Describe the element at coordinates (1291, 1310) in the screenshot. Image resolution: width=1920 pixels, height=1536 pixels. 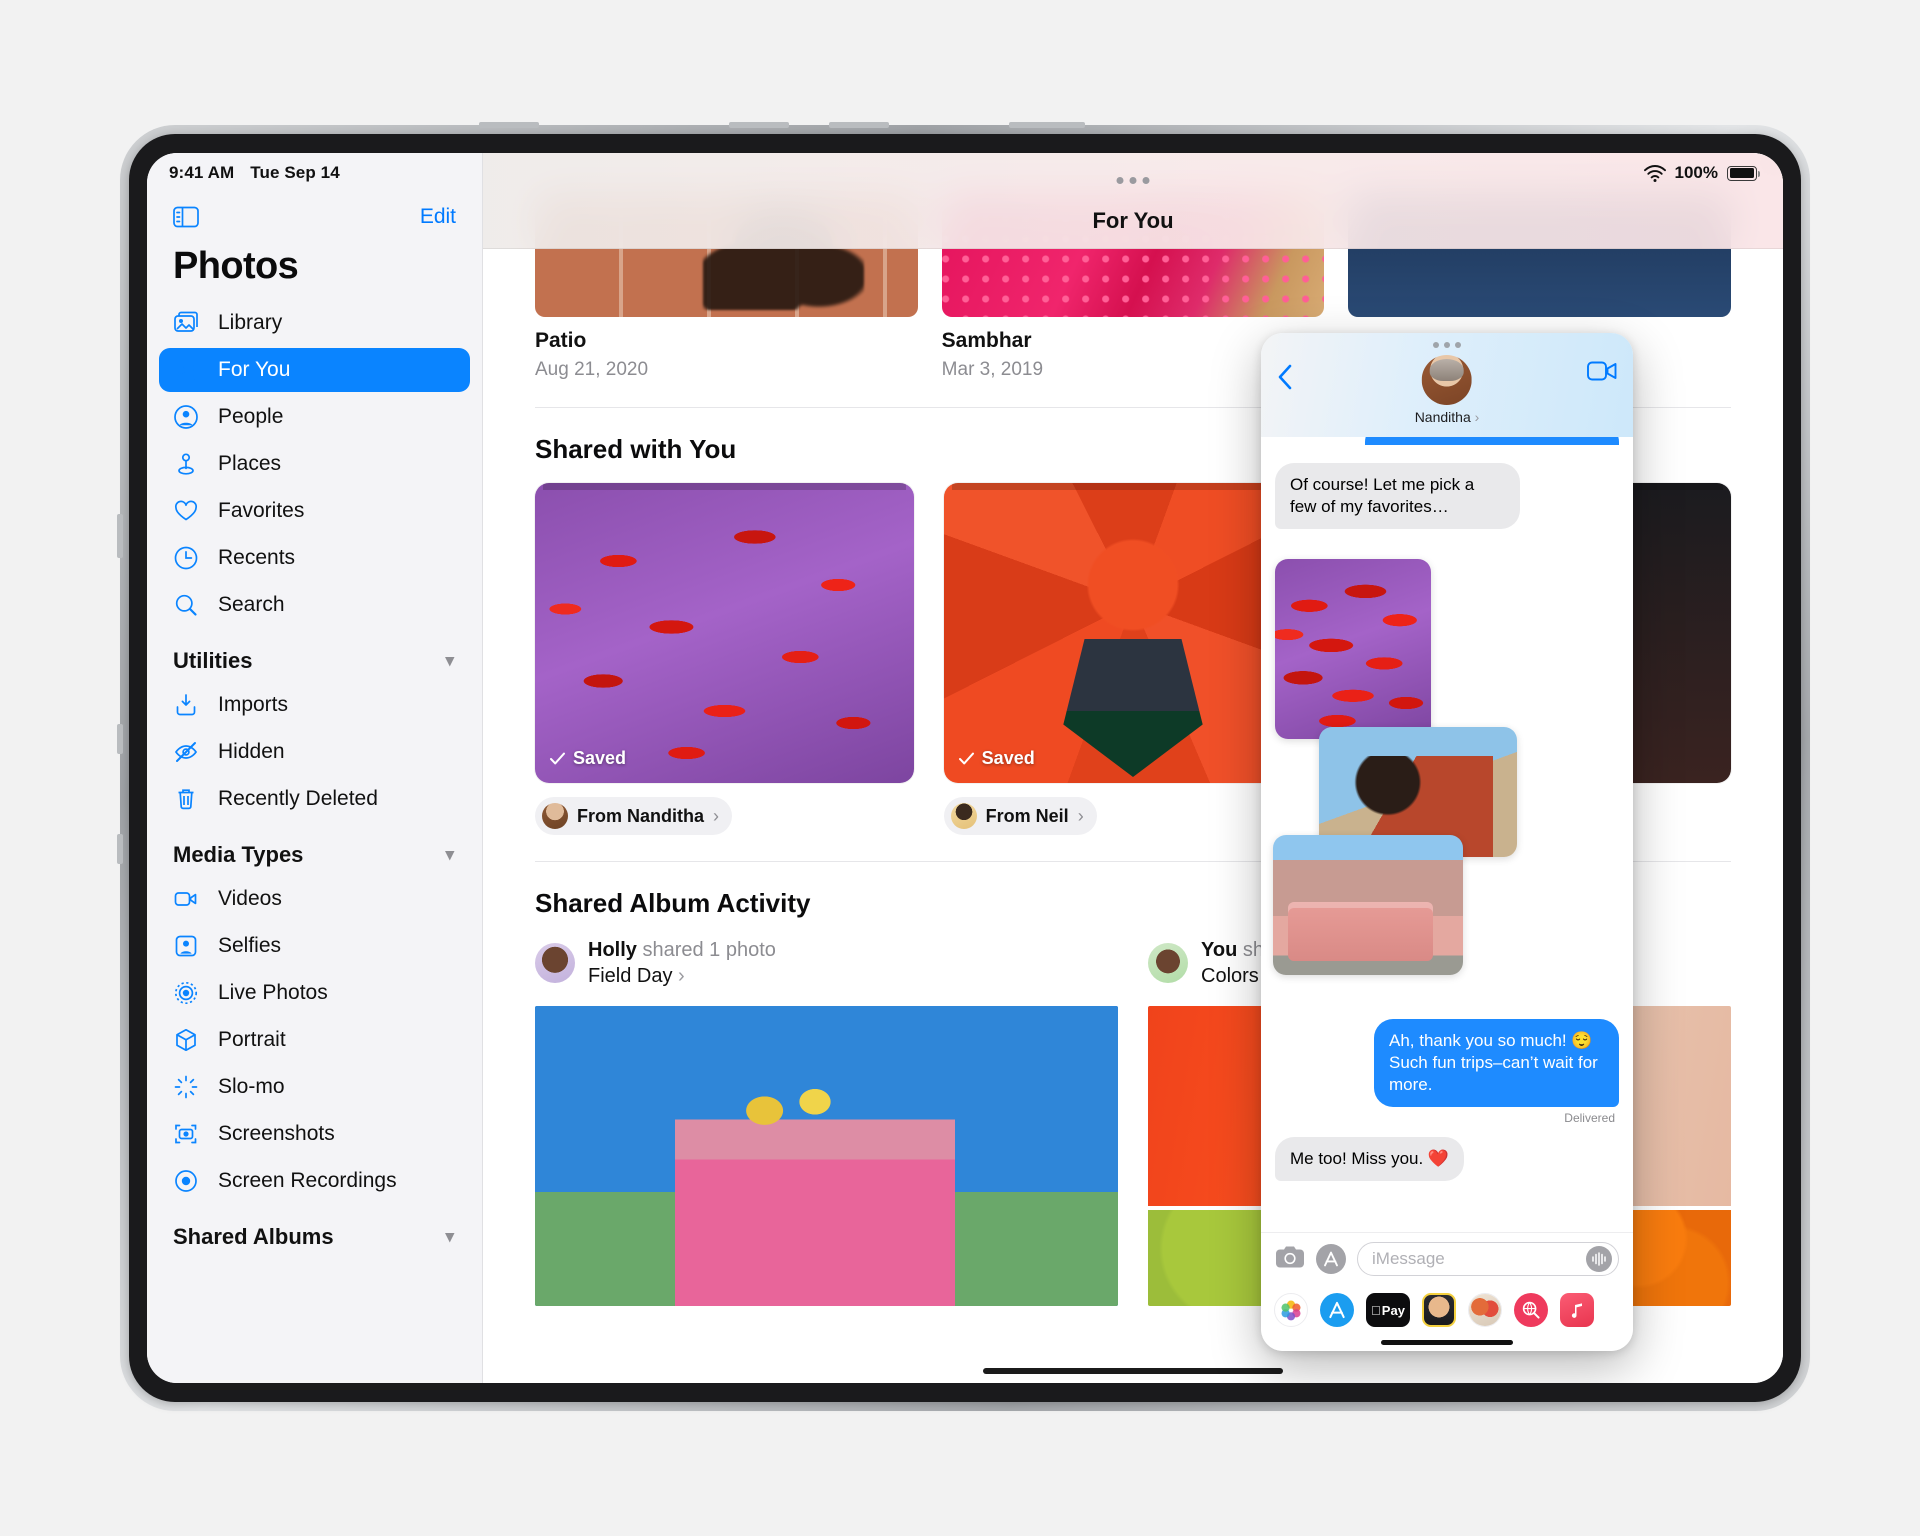
I see `photos-app-icon` at that location.